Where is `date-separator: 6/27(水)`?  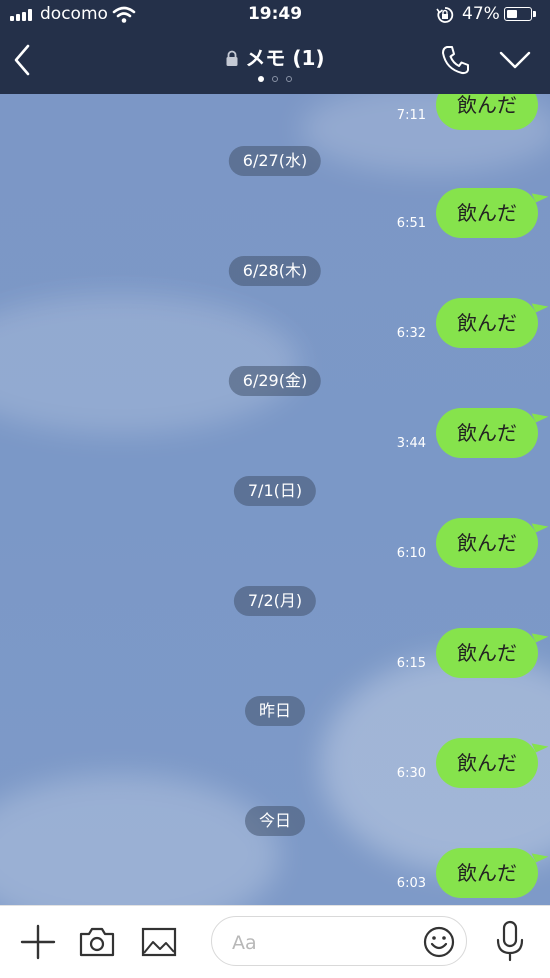 date-separator: 6/27(水) is located at coordinates (275, 161).